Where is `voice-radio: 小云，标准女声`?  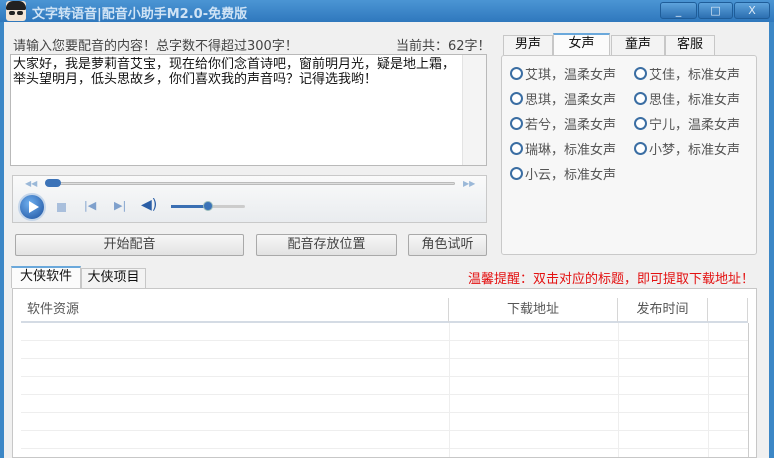
voice-radio: 小云，标准女声 is located at coordinates (563, 173).